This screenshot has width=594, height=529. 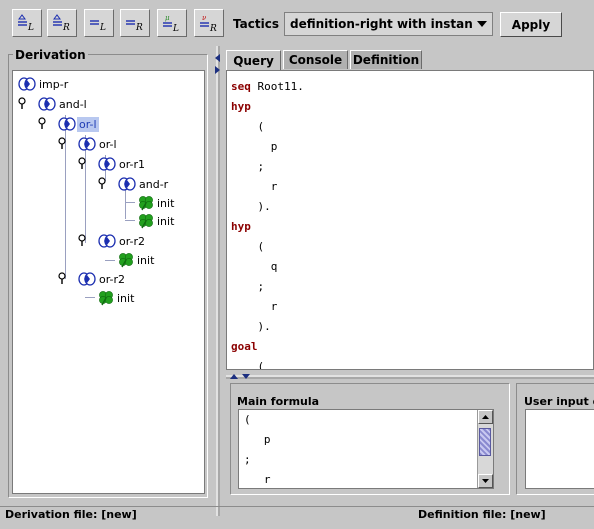 I want to click on assume-right-icon: R, so click(x=61, y=23).